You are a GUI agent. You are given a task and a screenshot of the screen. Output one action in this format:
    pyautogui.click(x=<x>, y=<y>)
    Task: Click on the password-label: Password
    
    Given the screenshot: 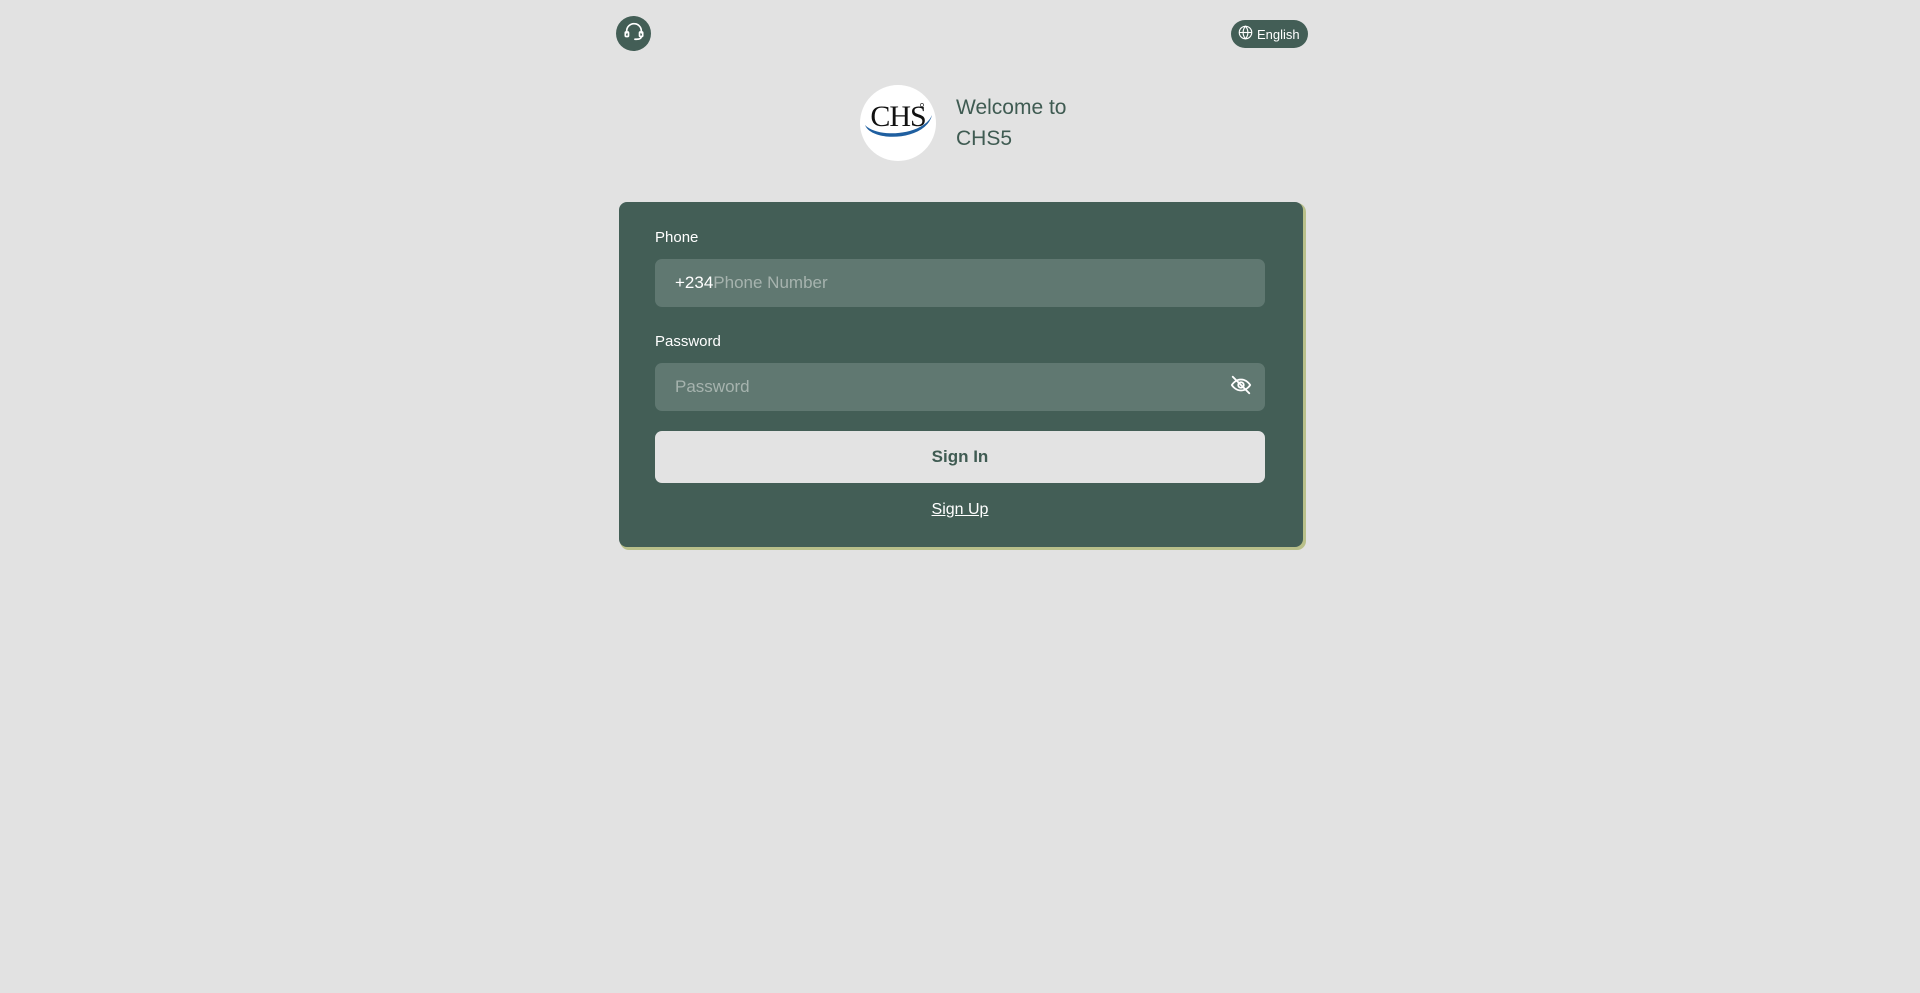 What is the action you would take?
    pyautogui.click(x=688, y=341)
    